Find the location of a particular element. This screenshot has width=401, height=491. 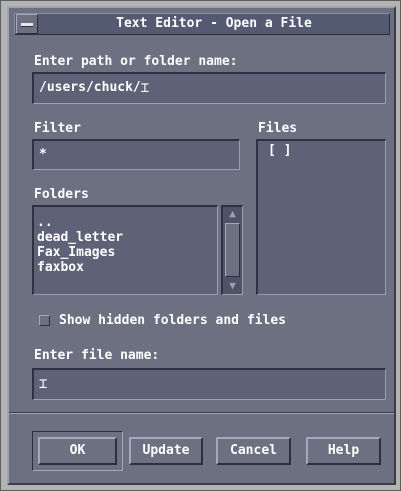

folders-list-item: dead_letter is located at coordinates (125, 237).